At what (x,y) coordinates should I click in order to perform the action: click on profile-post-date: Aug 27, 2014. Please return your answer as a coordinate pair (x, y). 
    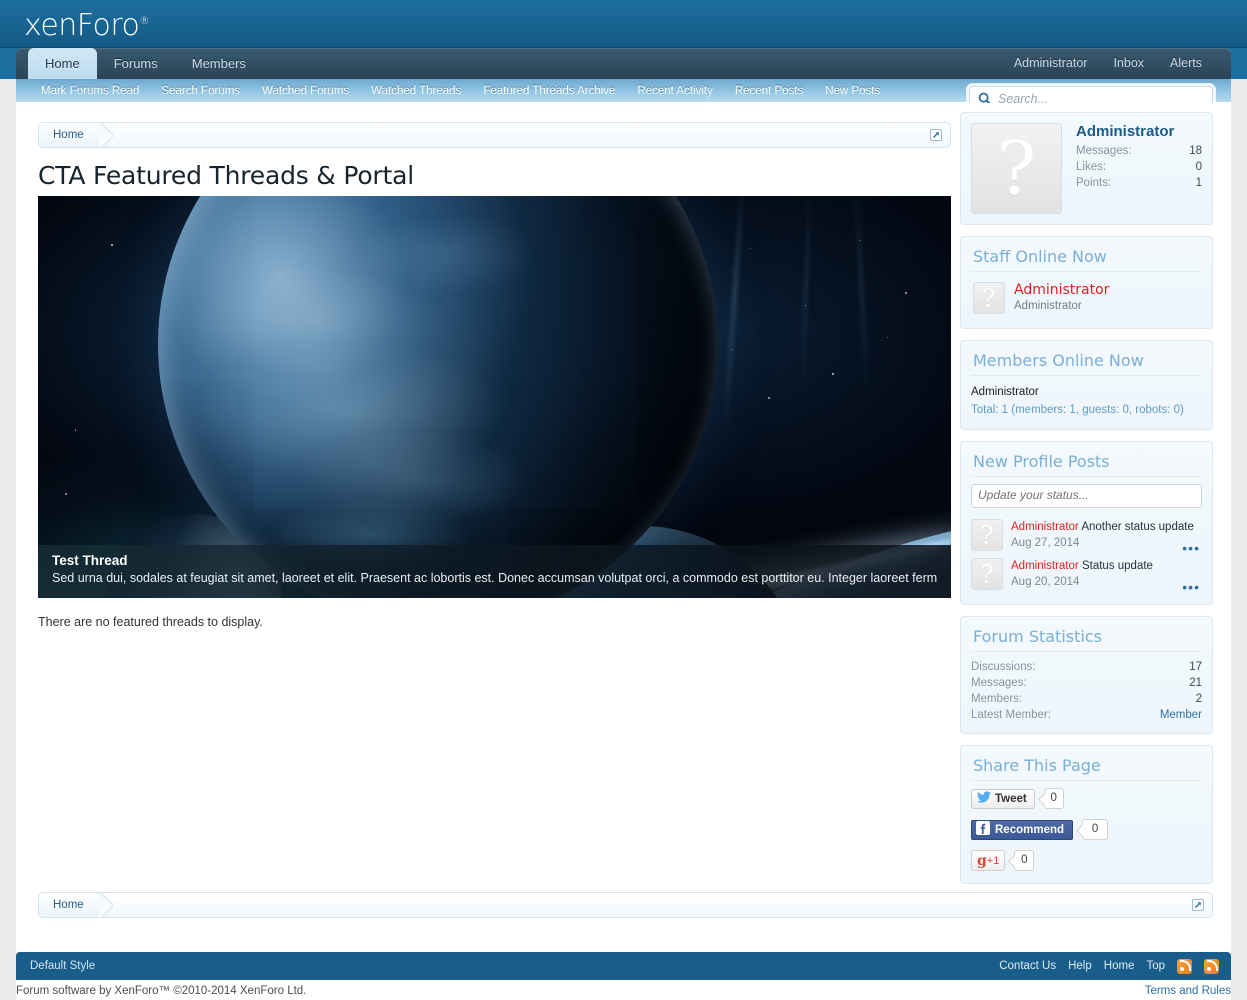
    Looking at the image, I should click on (1045, 543).